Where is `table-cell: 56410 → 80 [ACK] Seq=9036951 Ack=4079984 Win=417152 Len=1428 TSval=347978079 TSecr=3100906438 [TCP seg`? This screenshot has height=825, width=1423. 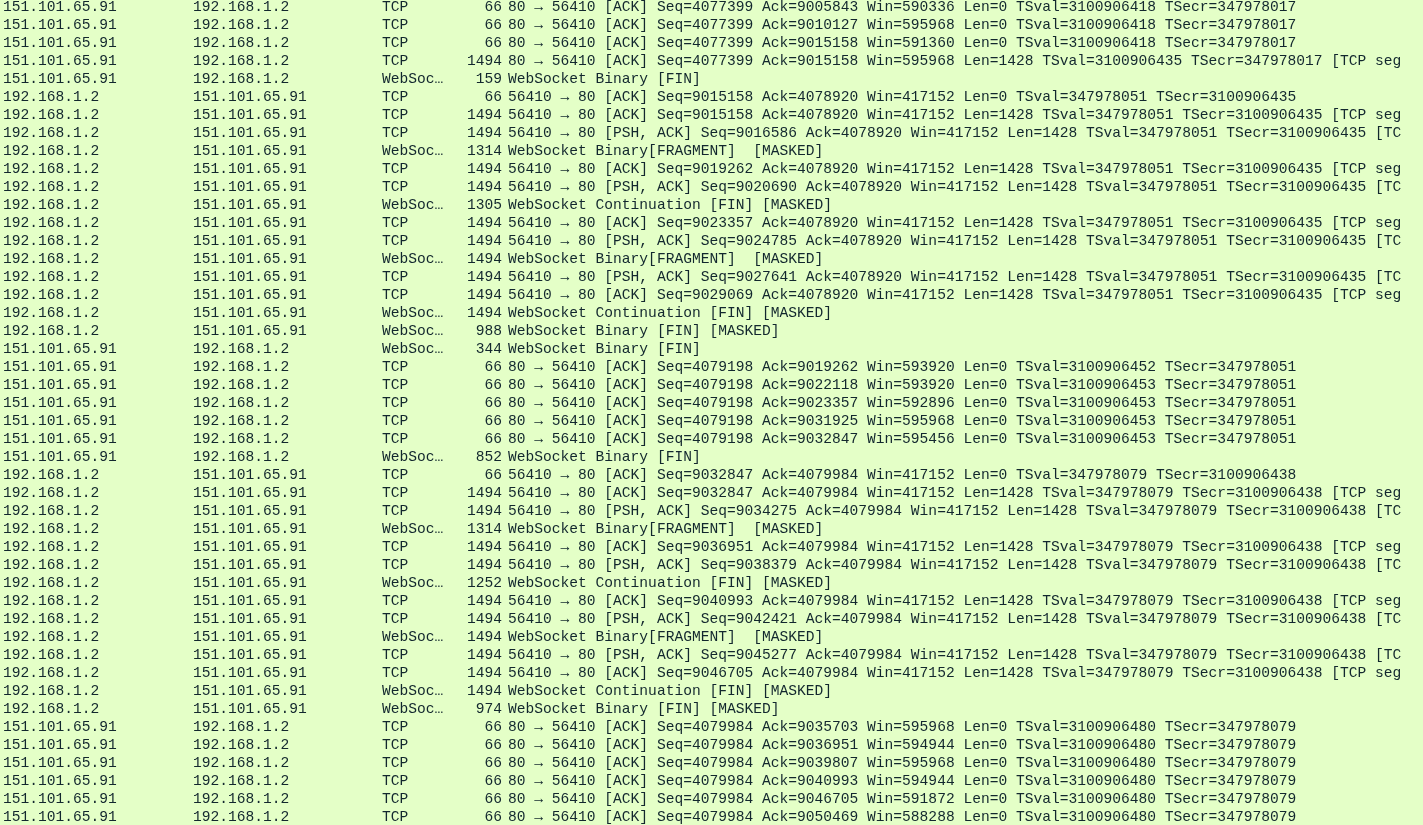
table-cell: 56410 → 80 [ACK] Seq=9036951 Ack=4079984 Win=417152 Len=1428 TSval=347978079 TSecr=3100906438 [TCP seg is located at coordinates (955, 547).